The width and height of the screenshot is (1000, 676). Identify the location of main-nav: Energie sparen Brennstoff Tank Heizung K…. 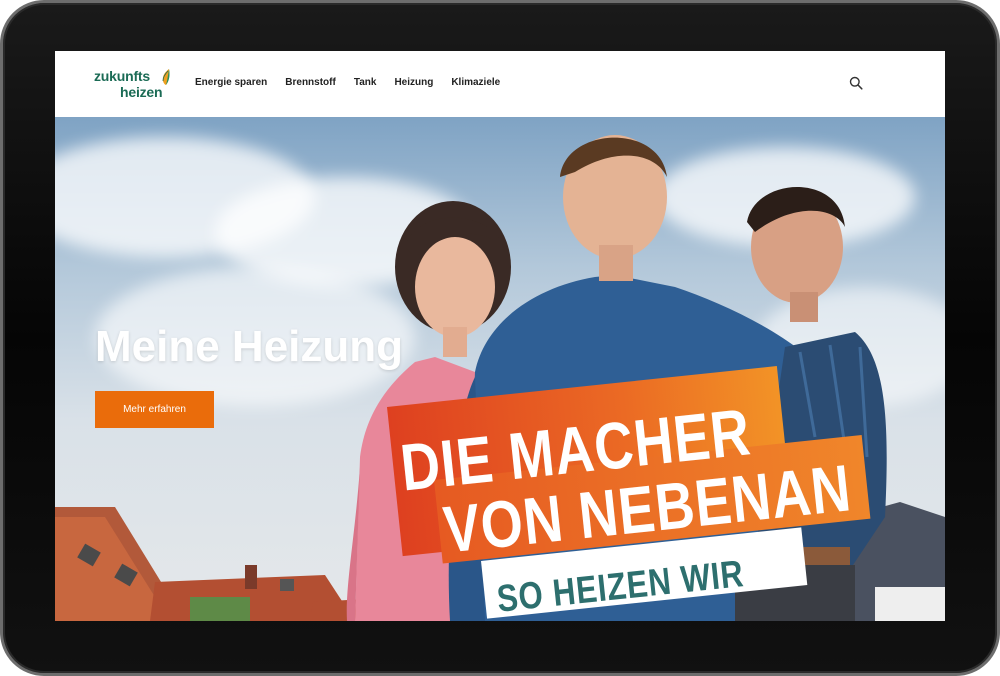
(356, 82).